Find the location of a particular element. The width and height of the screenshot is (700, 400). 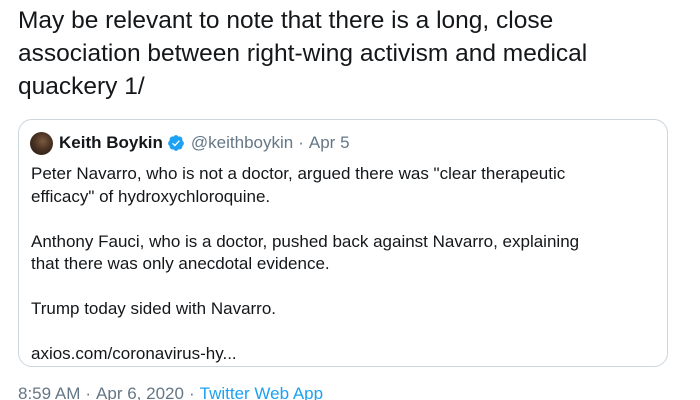

quoted-tweet-date: Apr 5 is located at coordinates (329, 143).